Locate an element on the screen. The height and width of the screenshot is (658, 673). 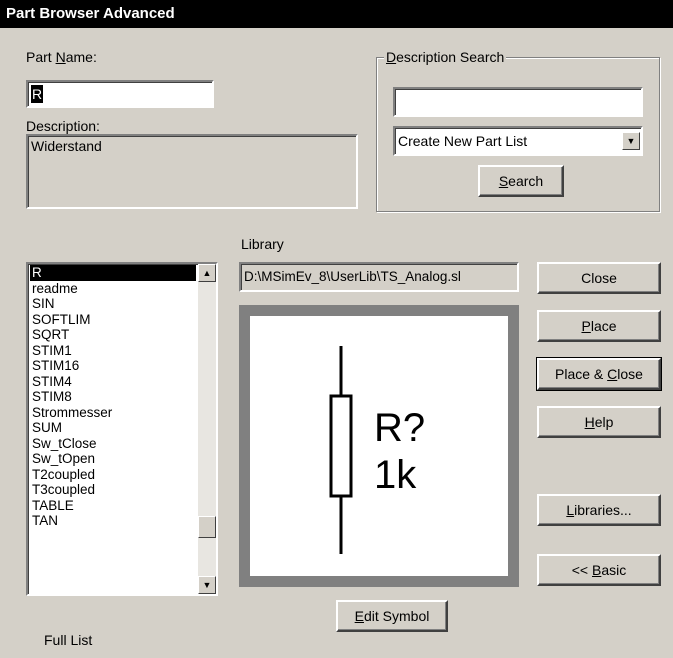
library-path: D:\MSimEv_8\UserLib\TS_Analog.sl is located at coordinates (352, 276).